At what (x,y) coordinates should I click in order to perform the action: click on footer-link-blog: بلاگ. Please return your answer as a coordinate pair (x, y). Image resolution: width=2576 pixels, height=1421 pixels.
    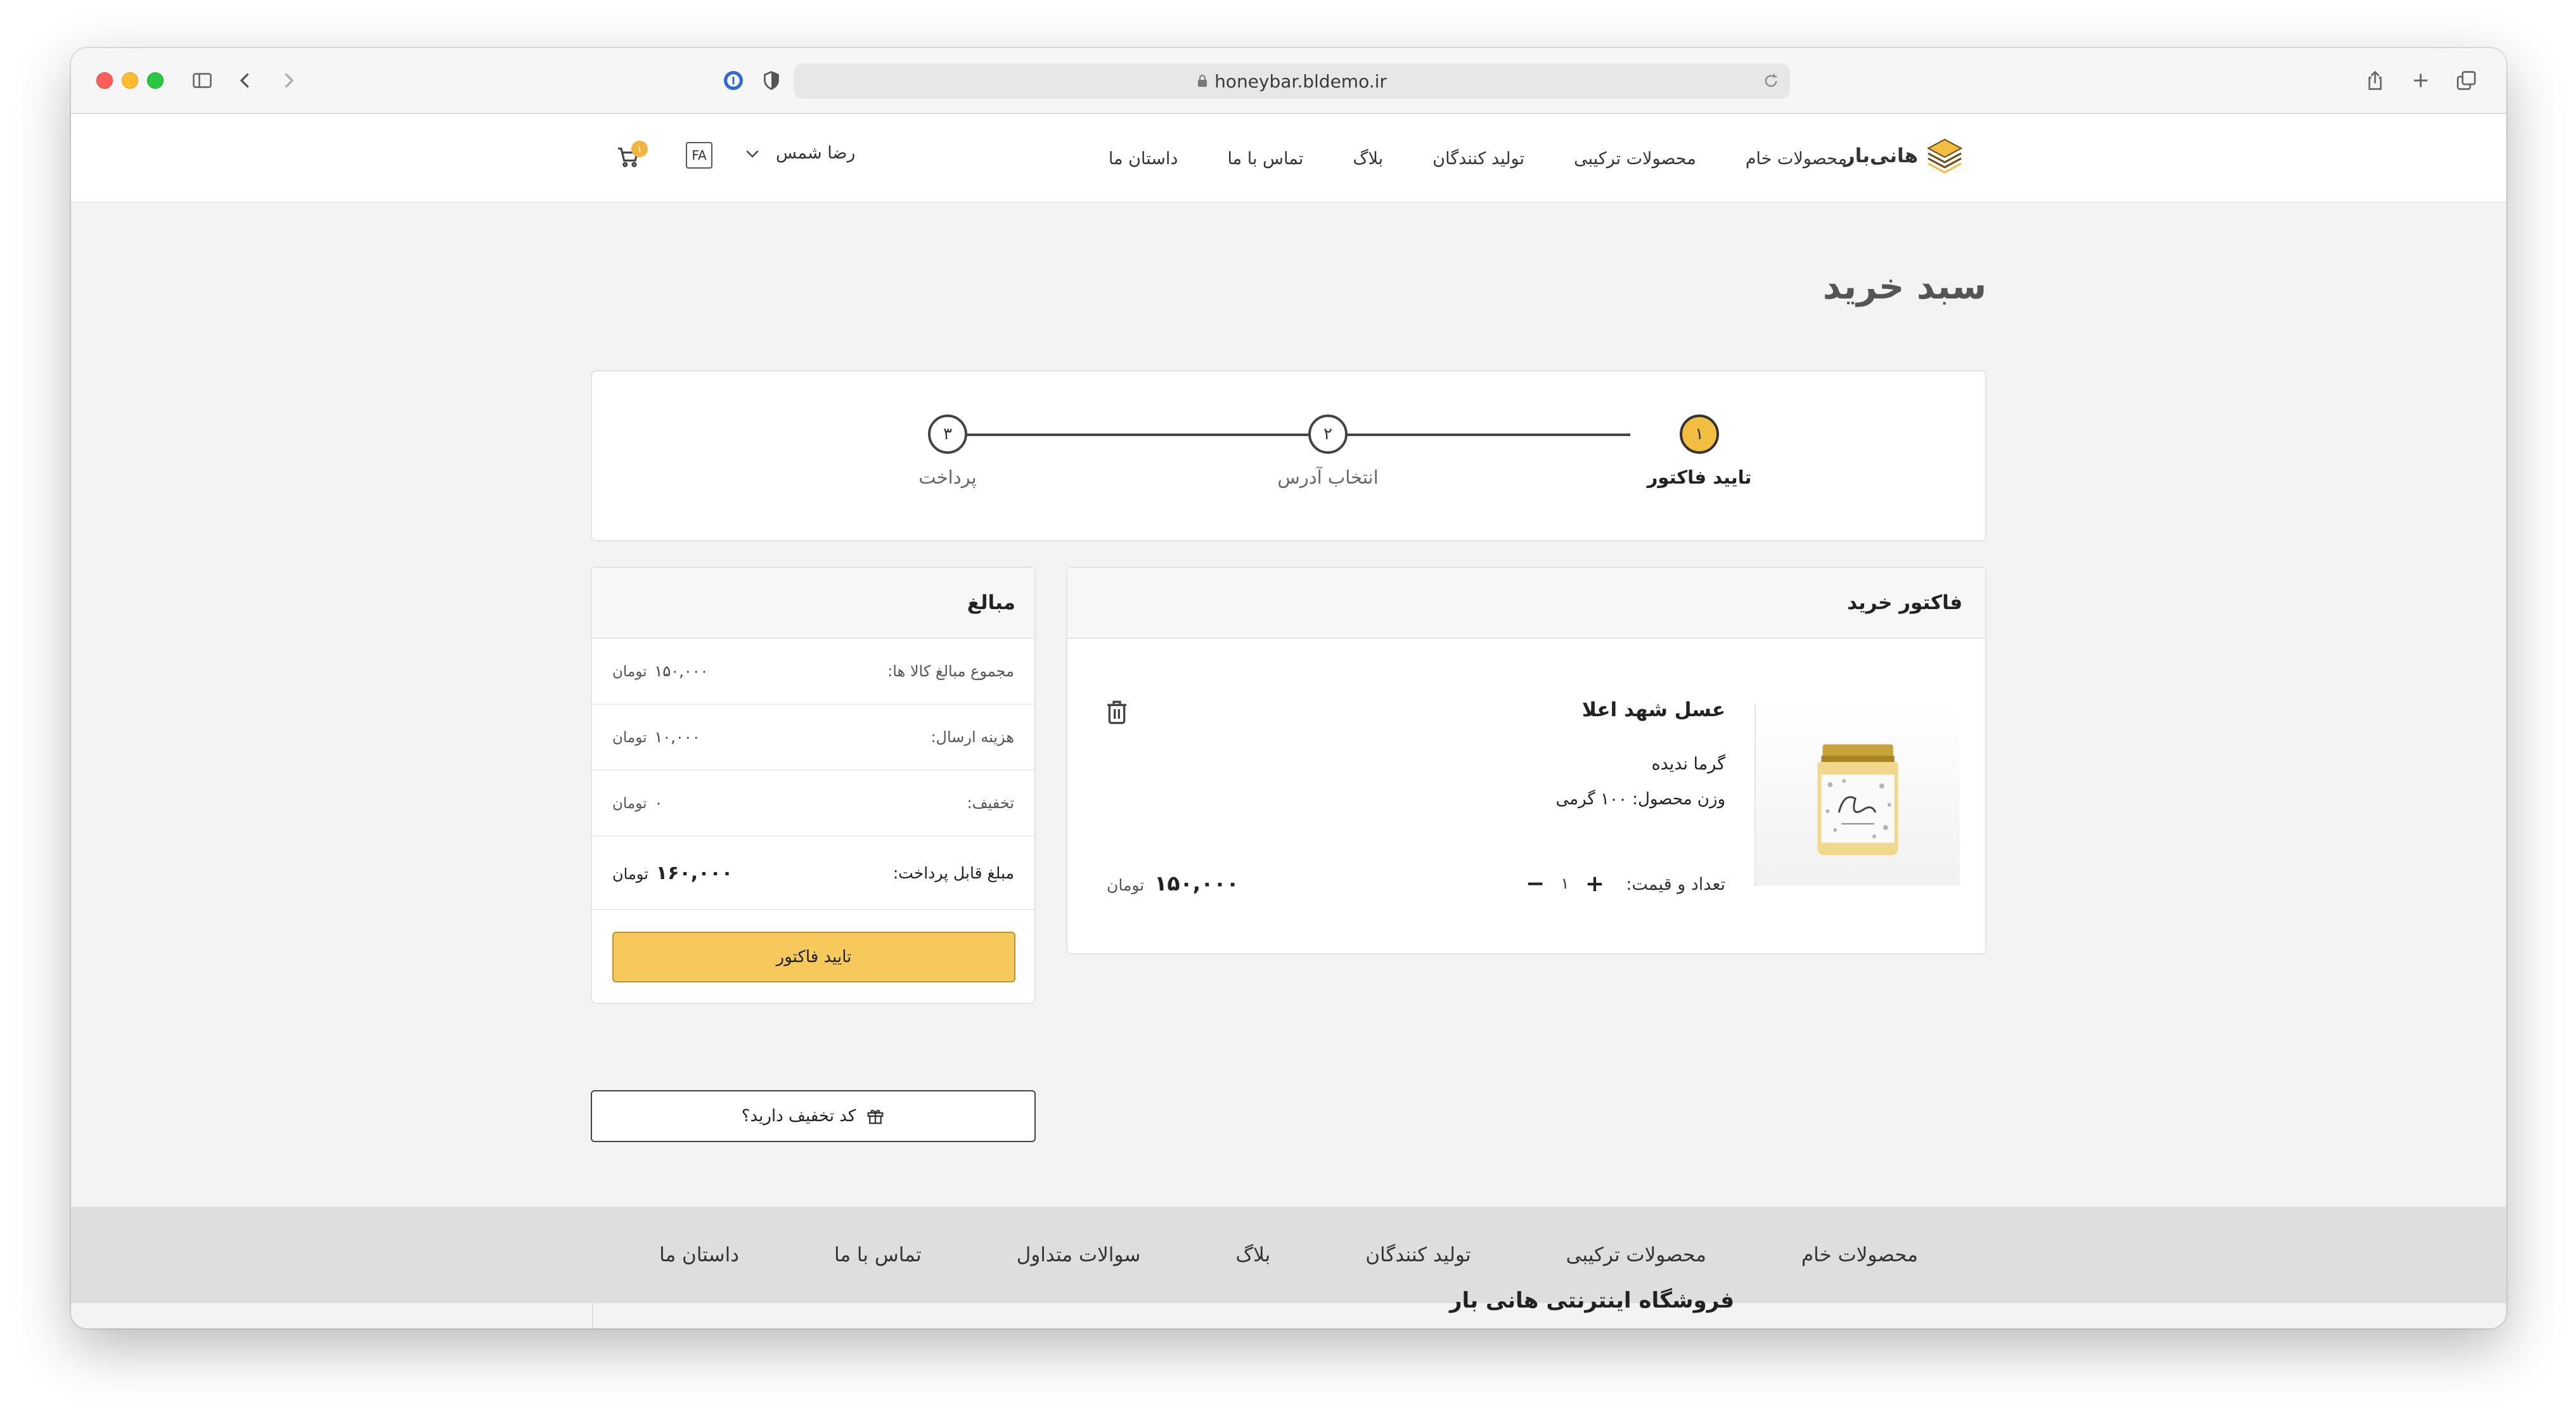
    Looking at the image, I should click on (1252, 1255).